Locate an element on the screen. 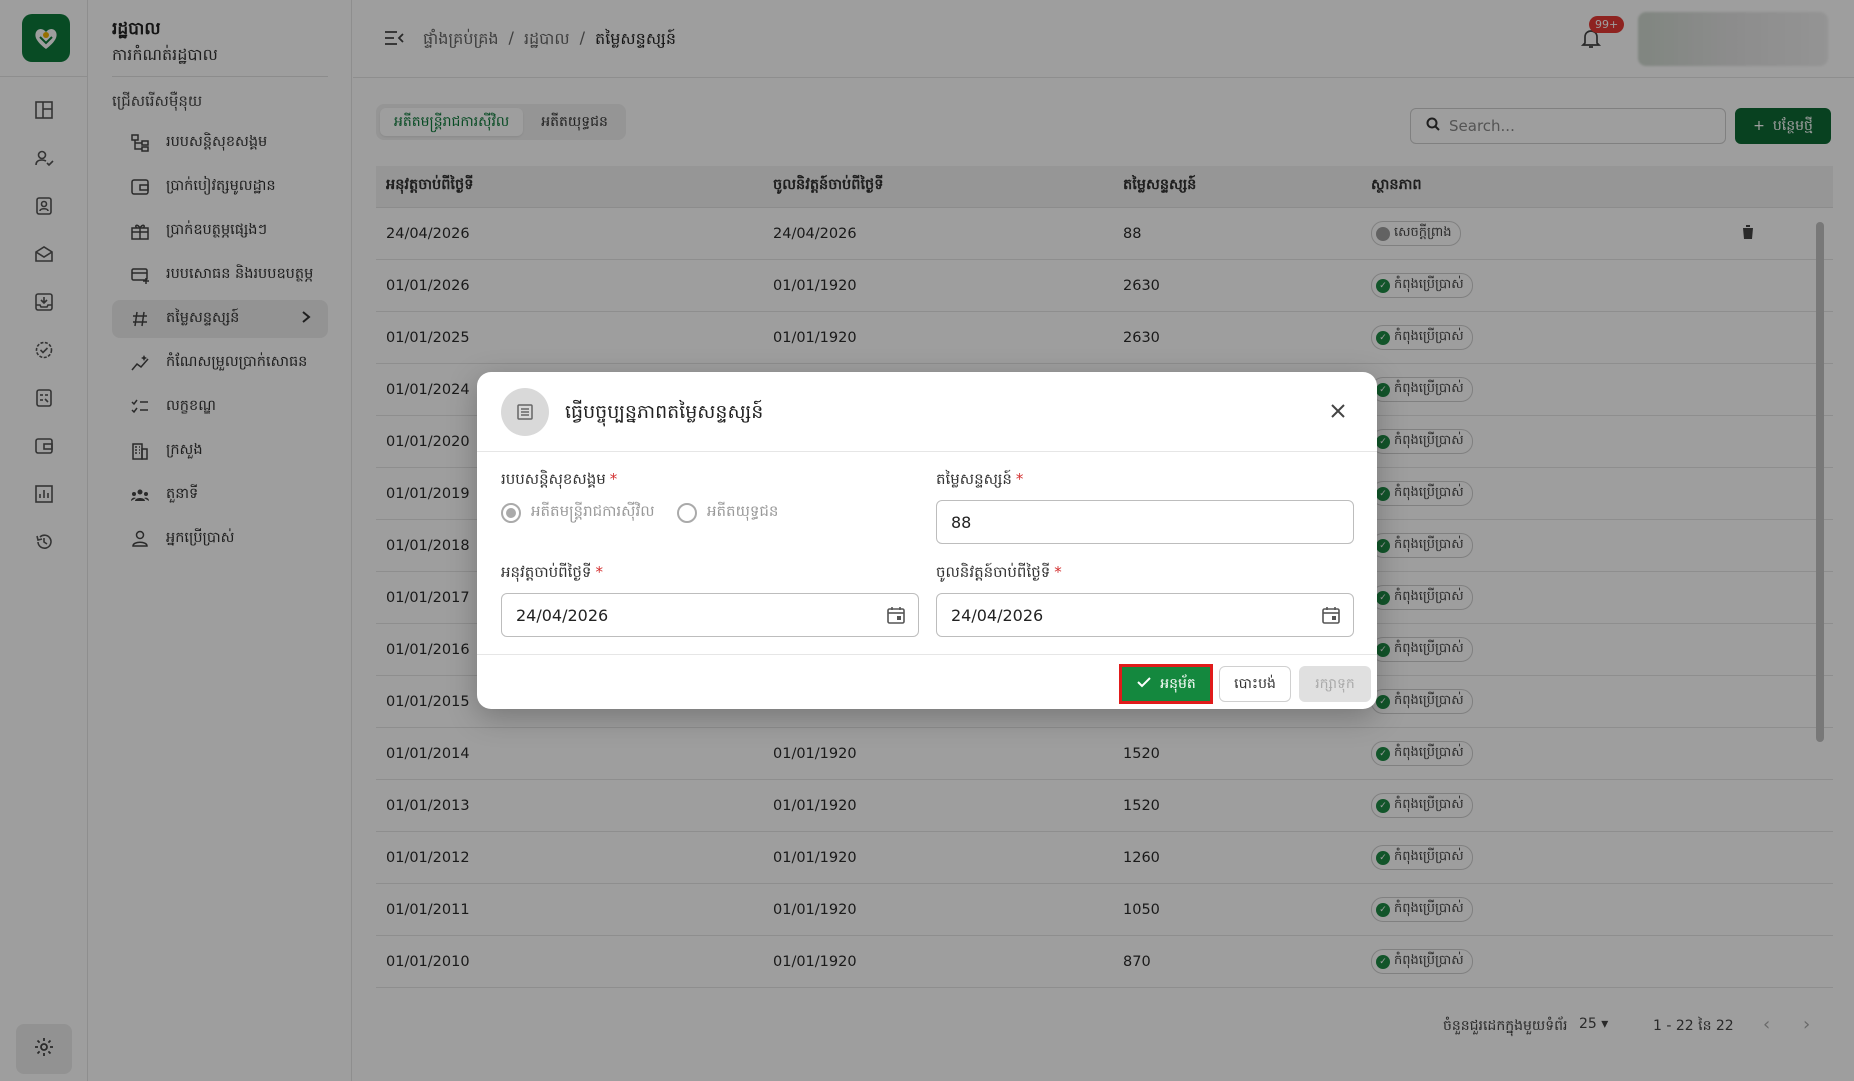  document-icon is located at coordinates (525, 412).